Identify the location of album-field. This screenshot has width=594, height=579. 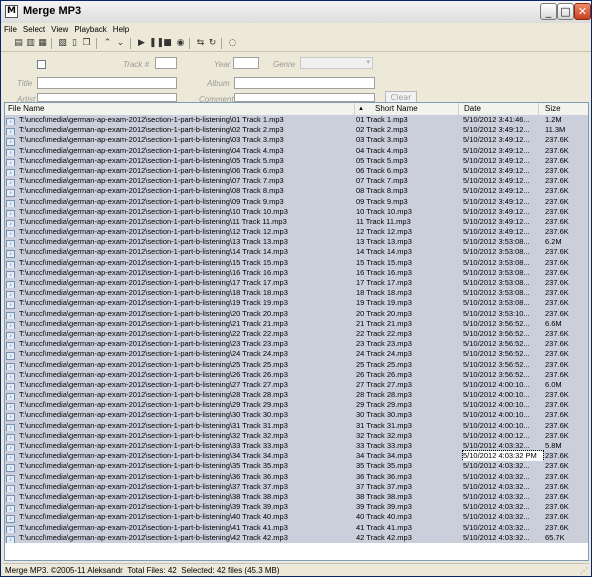
(304, 83).